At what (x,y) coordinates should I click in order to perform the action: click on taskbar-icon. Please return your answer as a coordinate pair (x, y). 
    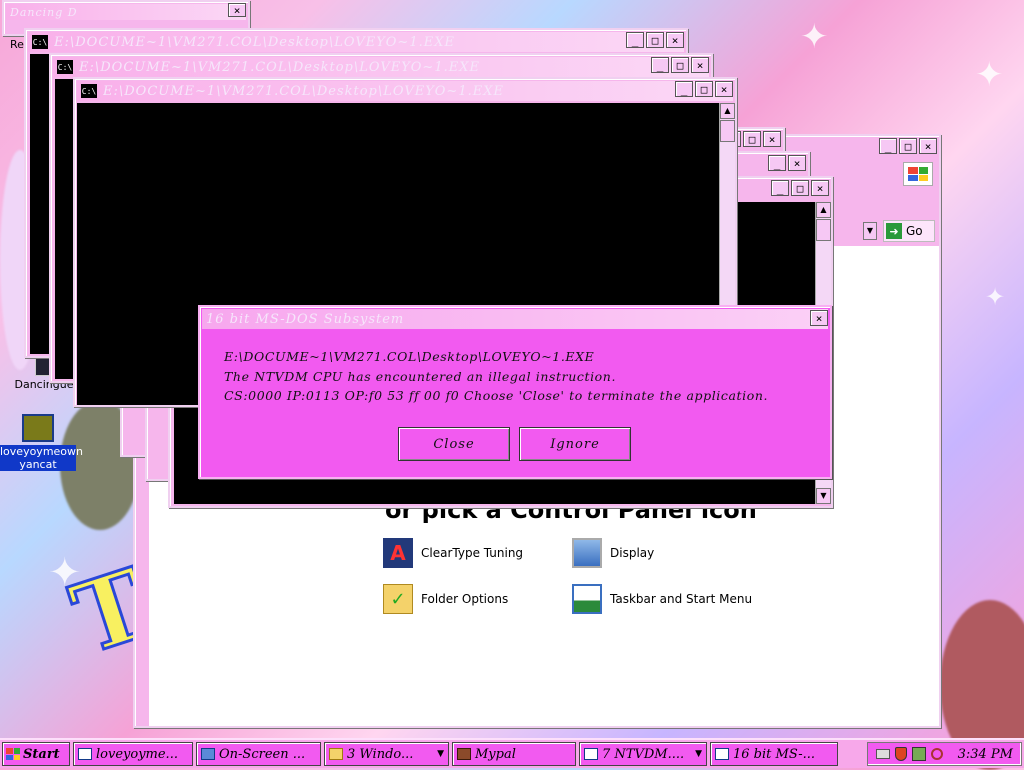
    Looking at the image, I should click on (587, 599).